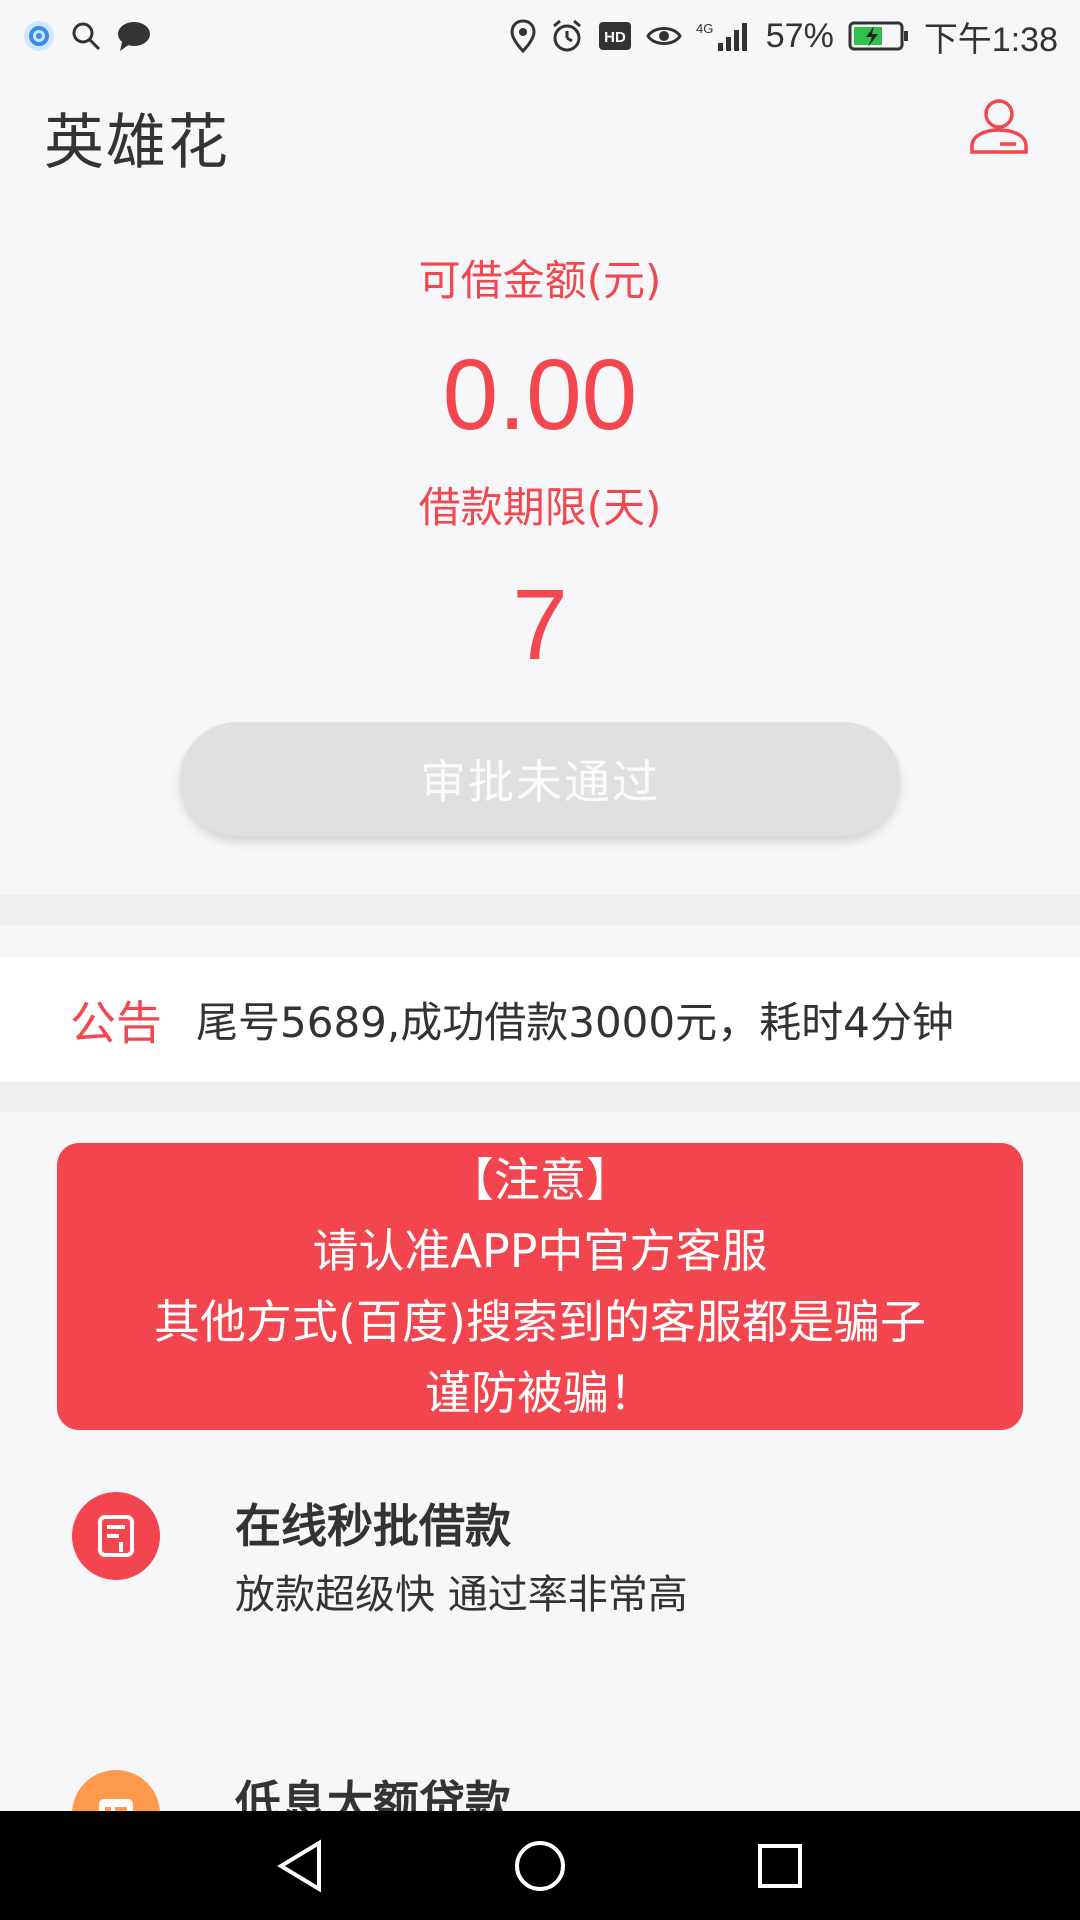 This screenshot has width=1080, height=1920. What do you see at coordinates (116, 1790) in the screenshot?
I see `card-icon` at bounding box center [116, 1790].